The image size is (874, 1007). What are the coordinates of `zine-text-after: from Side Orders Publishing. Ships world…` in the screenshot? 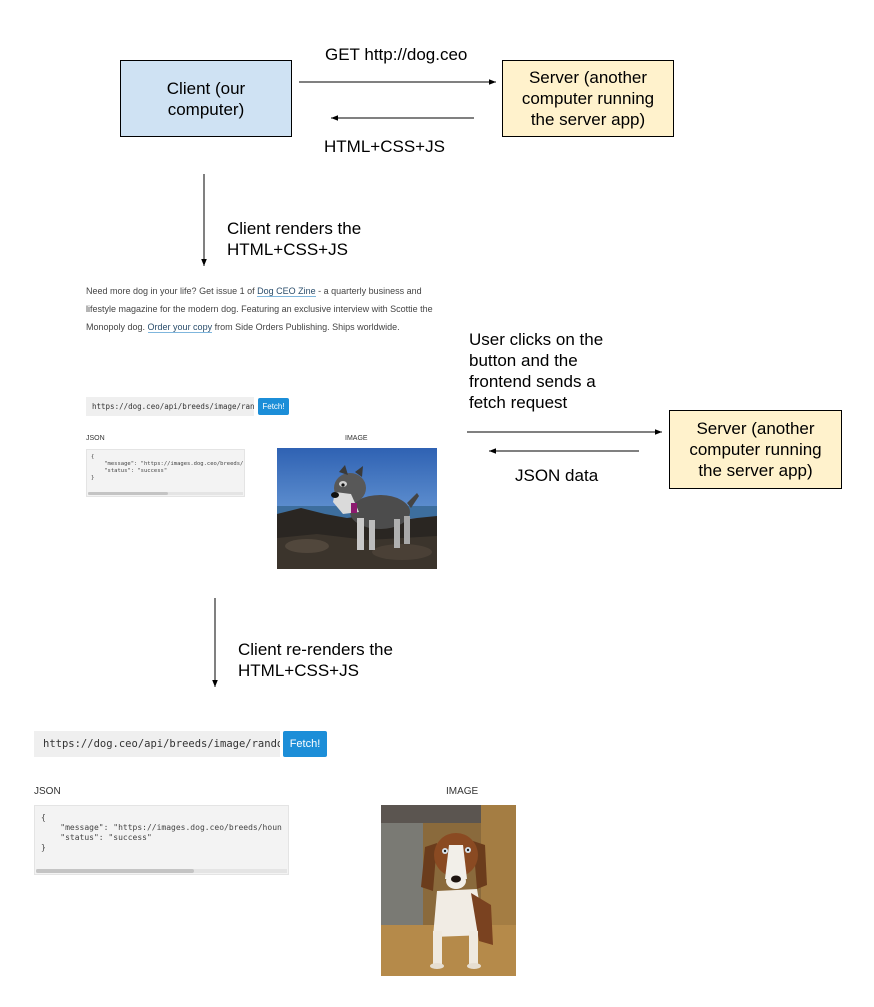 It's located at (306, 327).